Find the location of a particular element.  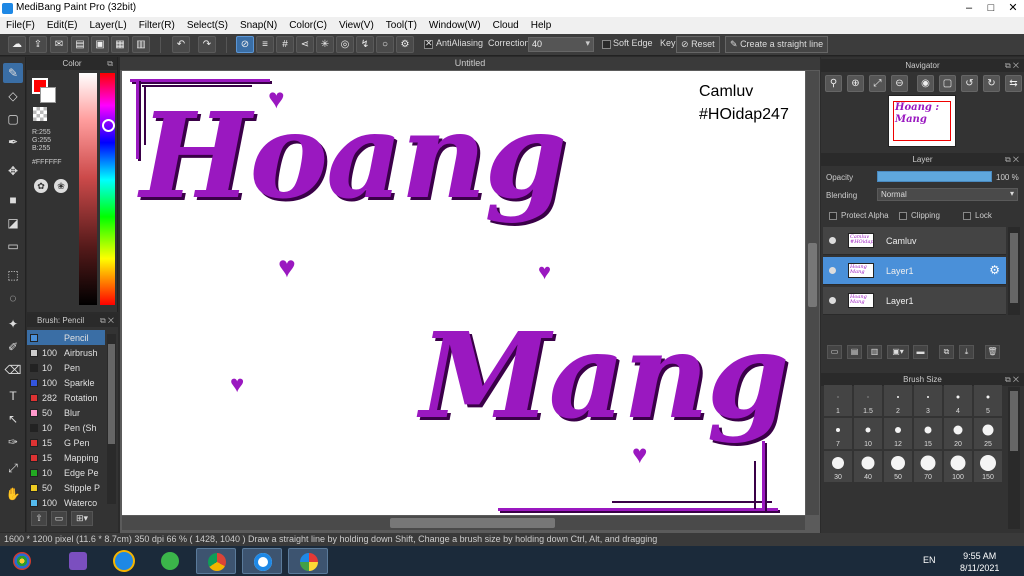

brush-size-cell: 30 is located at coordinates (838, 466).